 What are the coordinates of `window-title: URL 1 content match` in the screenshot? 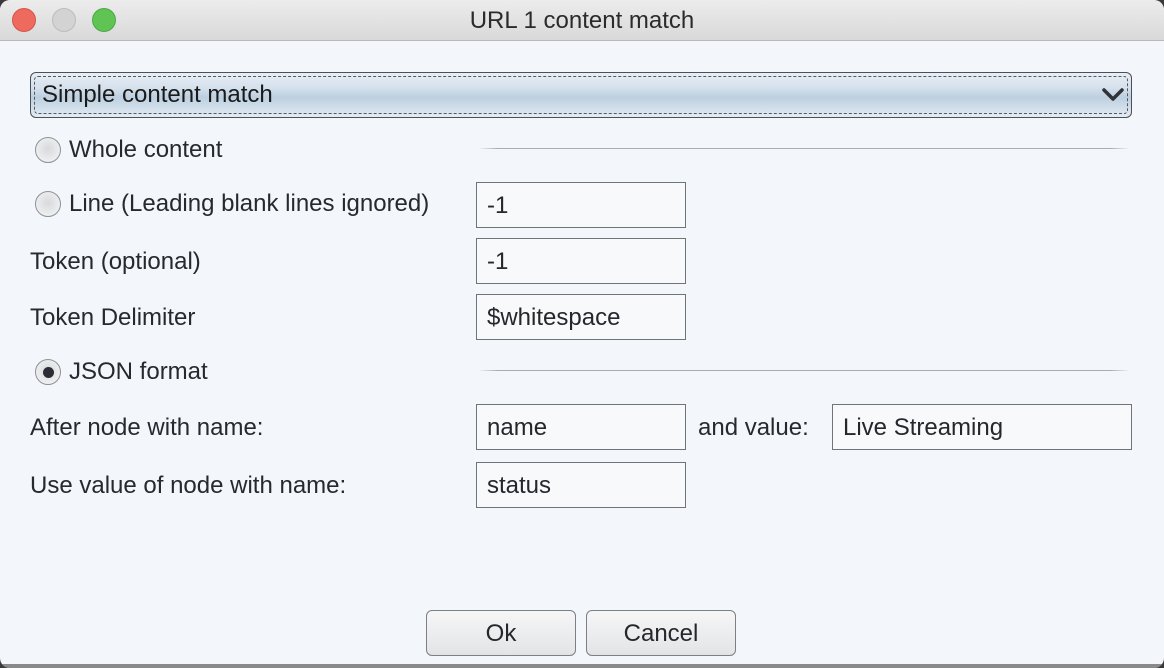 It's located at (582, 20).